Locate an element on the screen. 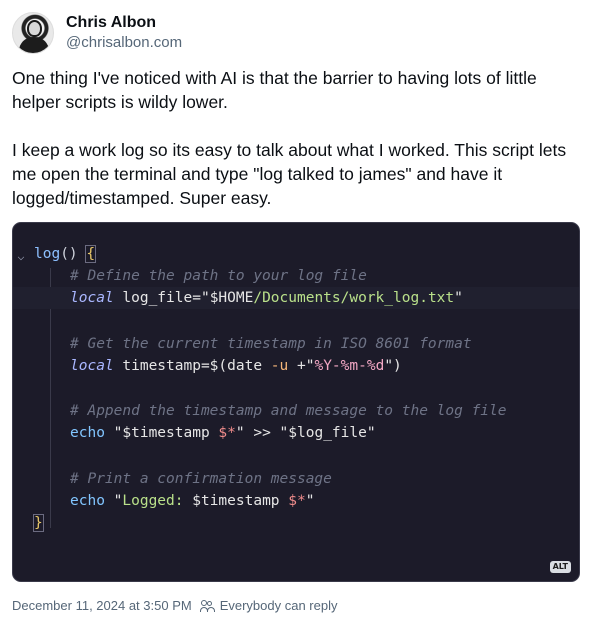 The width and height of the screenshot is (591, 623). code-token: " >> "$log_file" is located at coordinates (305, 433).